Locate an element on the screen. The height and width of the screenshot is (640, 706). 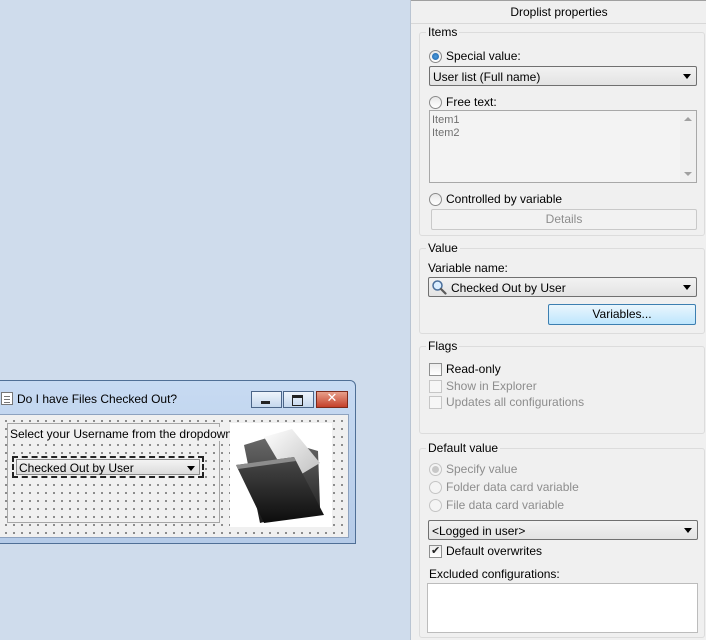
close-icon: ✕ is located at coordinates (332, 398).